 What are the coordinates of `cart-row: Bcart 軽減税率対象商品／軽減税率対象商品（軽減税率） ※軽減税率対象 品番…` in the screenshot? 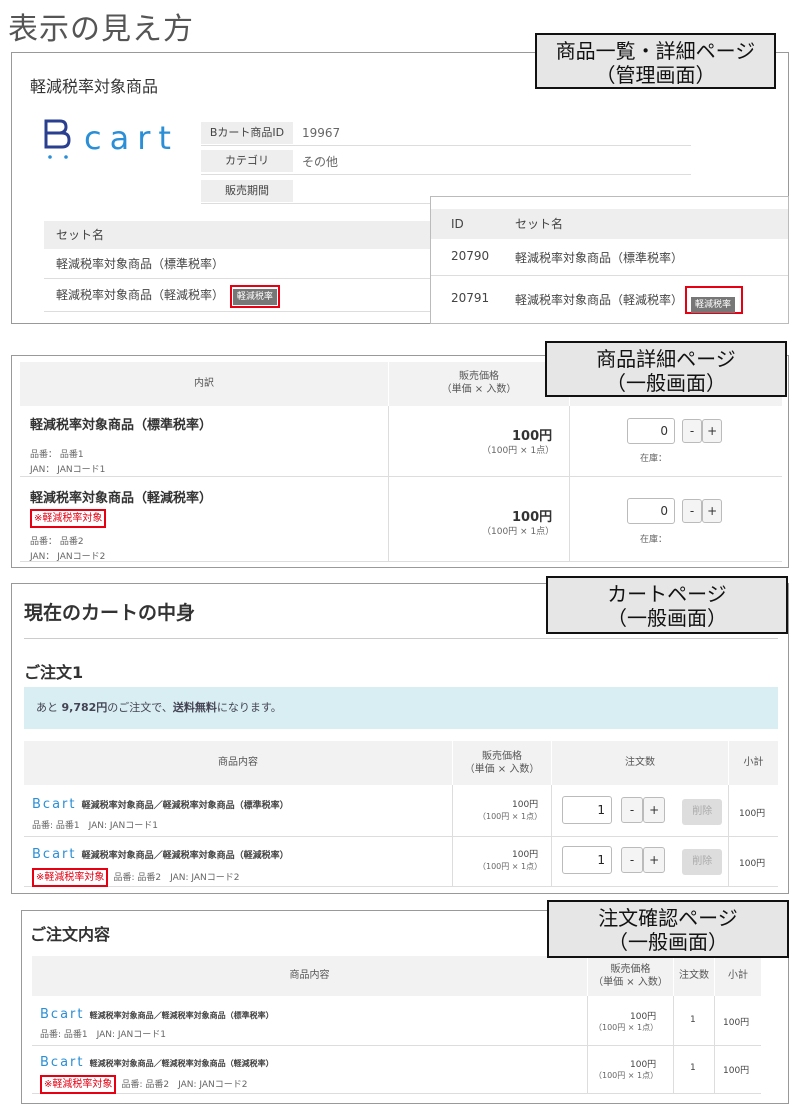 It's located at (160, 865).